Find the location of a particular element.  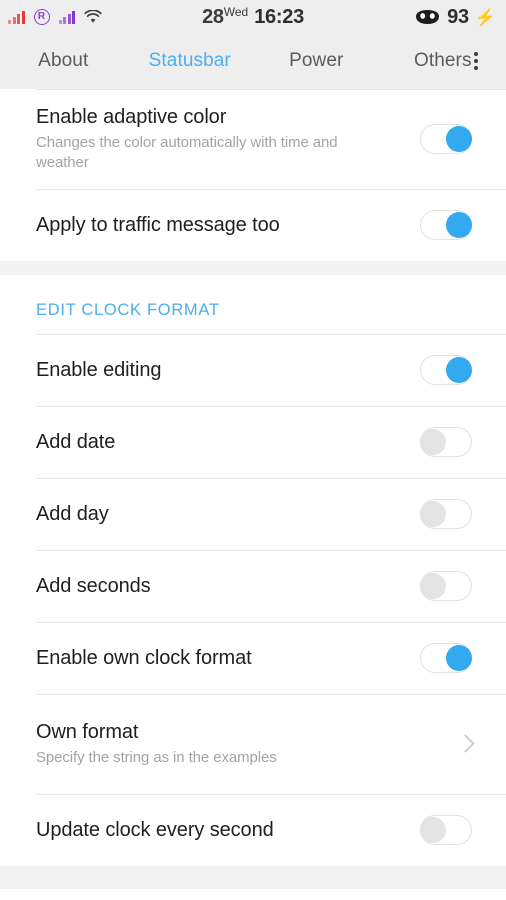

tab-about: About is located at coordinates (63, 61).